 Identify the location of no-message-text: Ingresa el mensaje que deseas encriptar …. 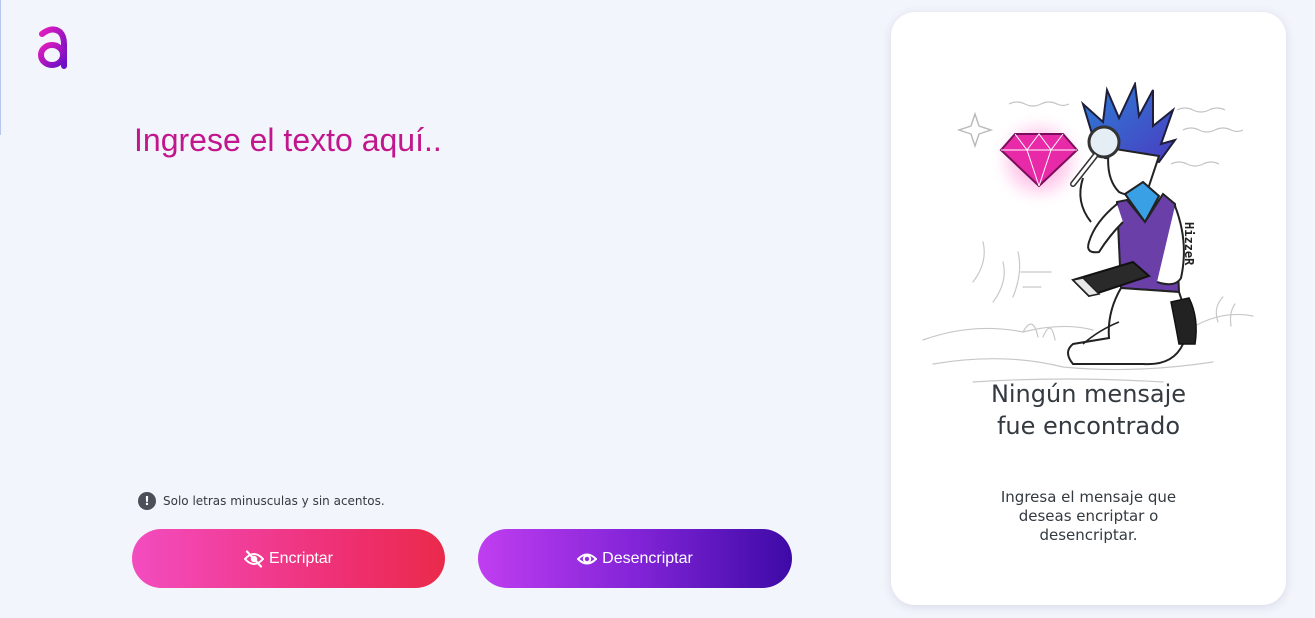
(1088, 516).